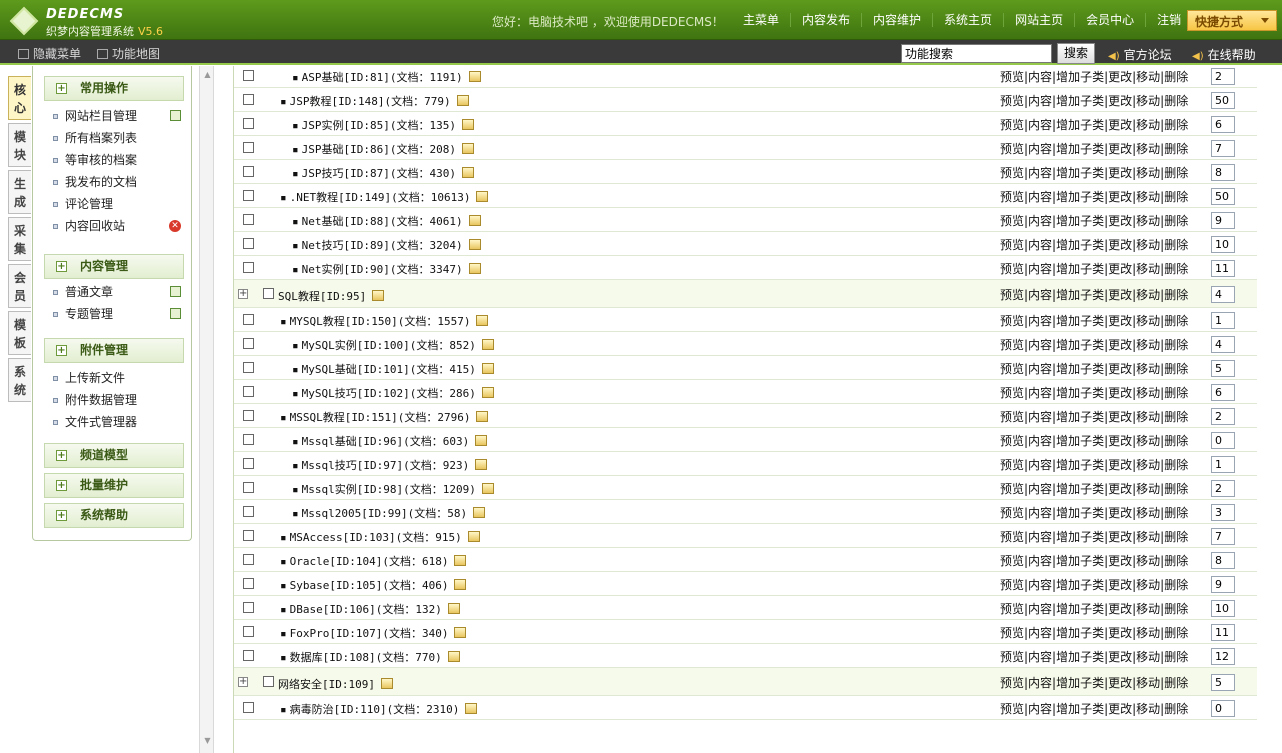 The image size is (1282, 753). Describe the element at coordinates (386, 77) in the screenshot. I see `category-name: ▪ ASP基础[ID:81](文档：1191)` at that location.